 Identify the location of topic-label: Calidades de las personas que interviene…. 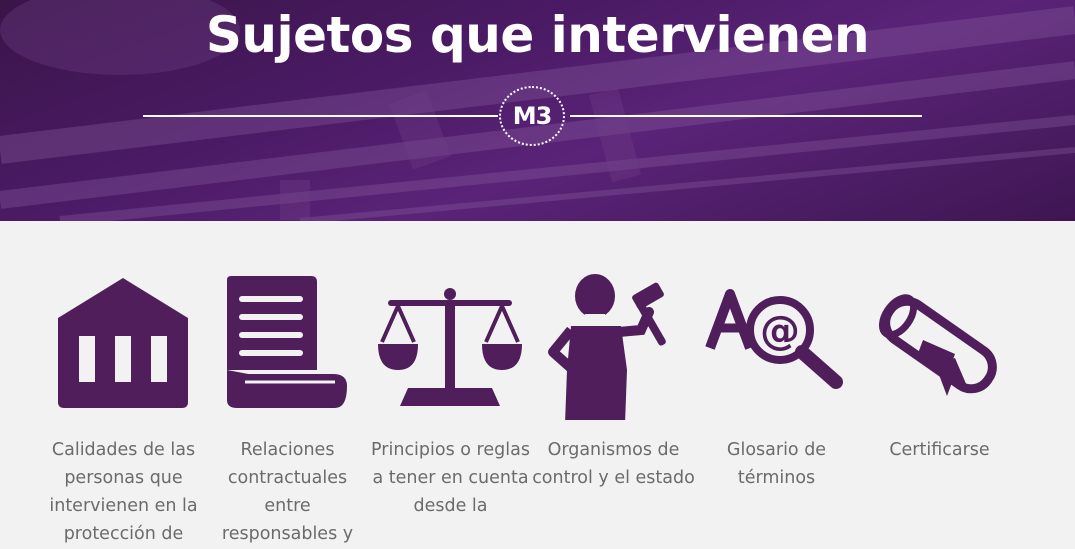
(123, 492).